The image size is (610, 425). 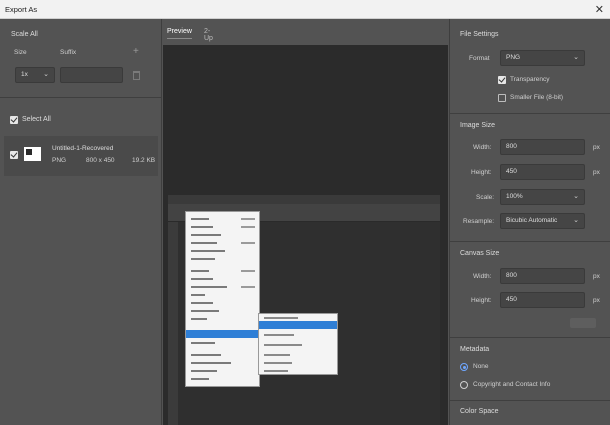 I want to click on image-width-unit: px, so click(x=596, y=147).